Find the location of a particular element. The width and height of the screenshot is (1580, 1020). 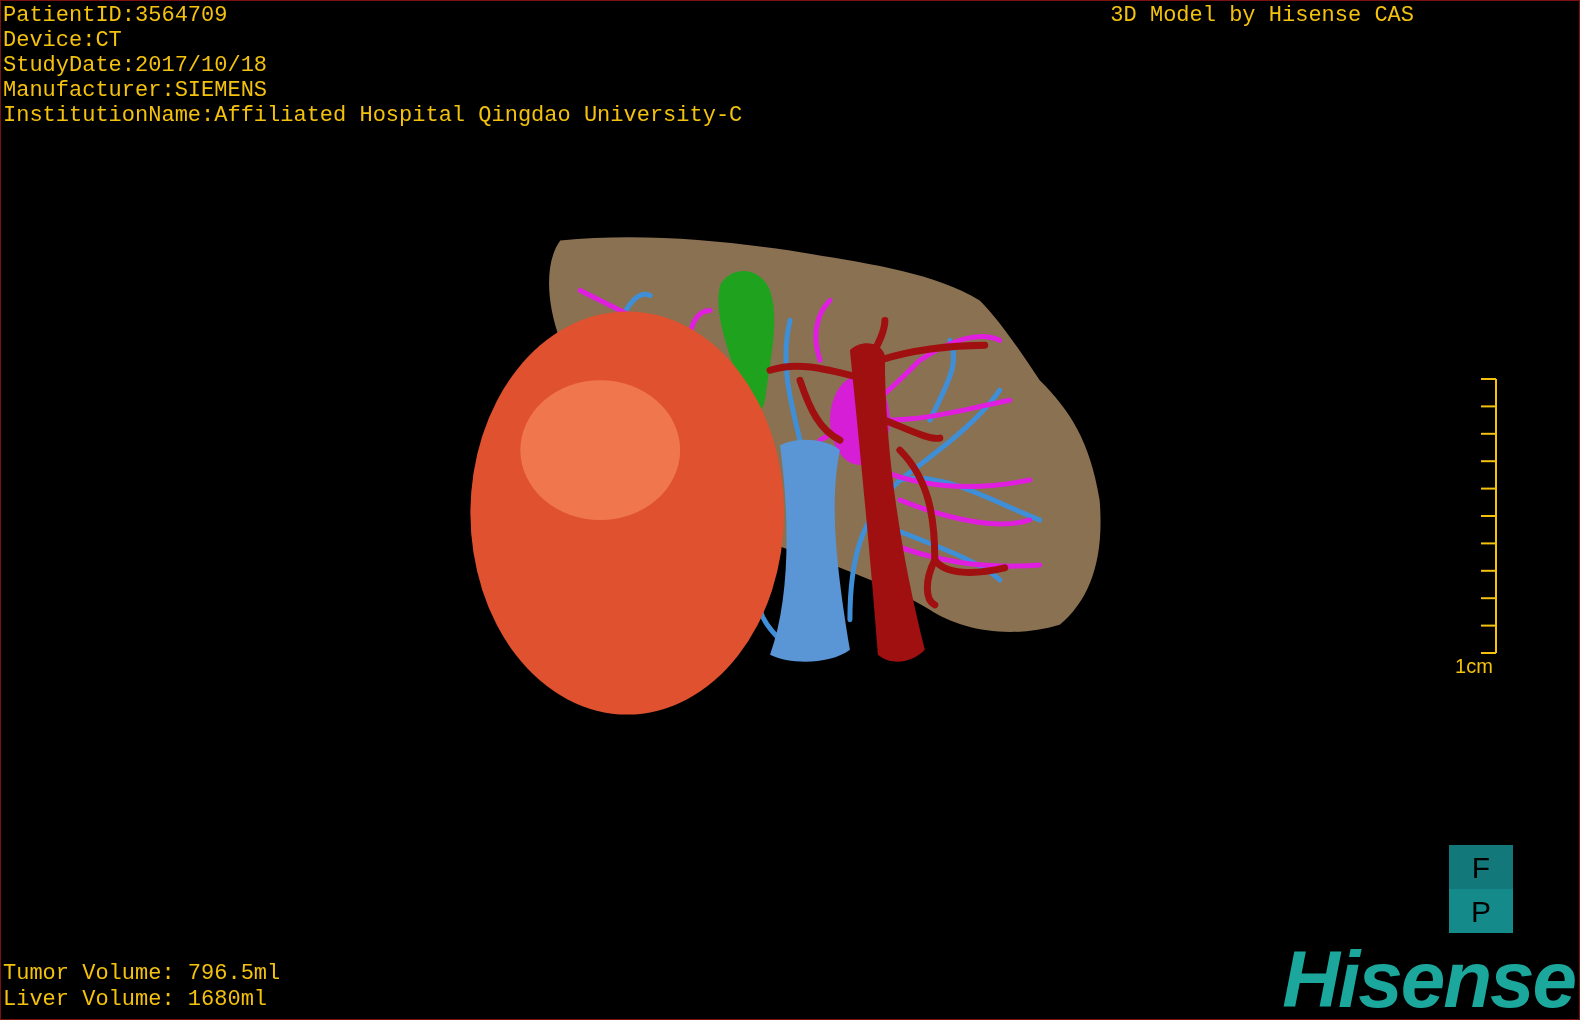

patient-info-text: PatientID:3564709 is located at coordinates (116, 15).